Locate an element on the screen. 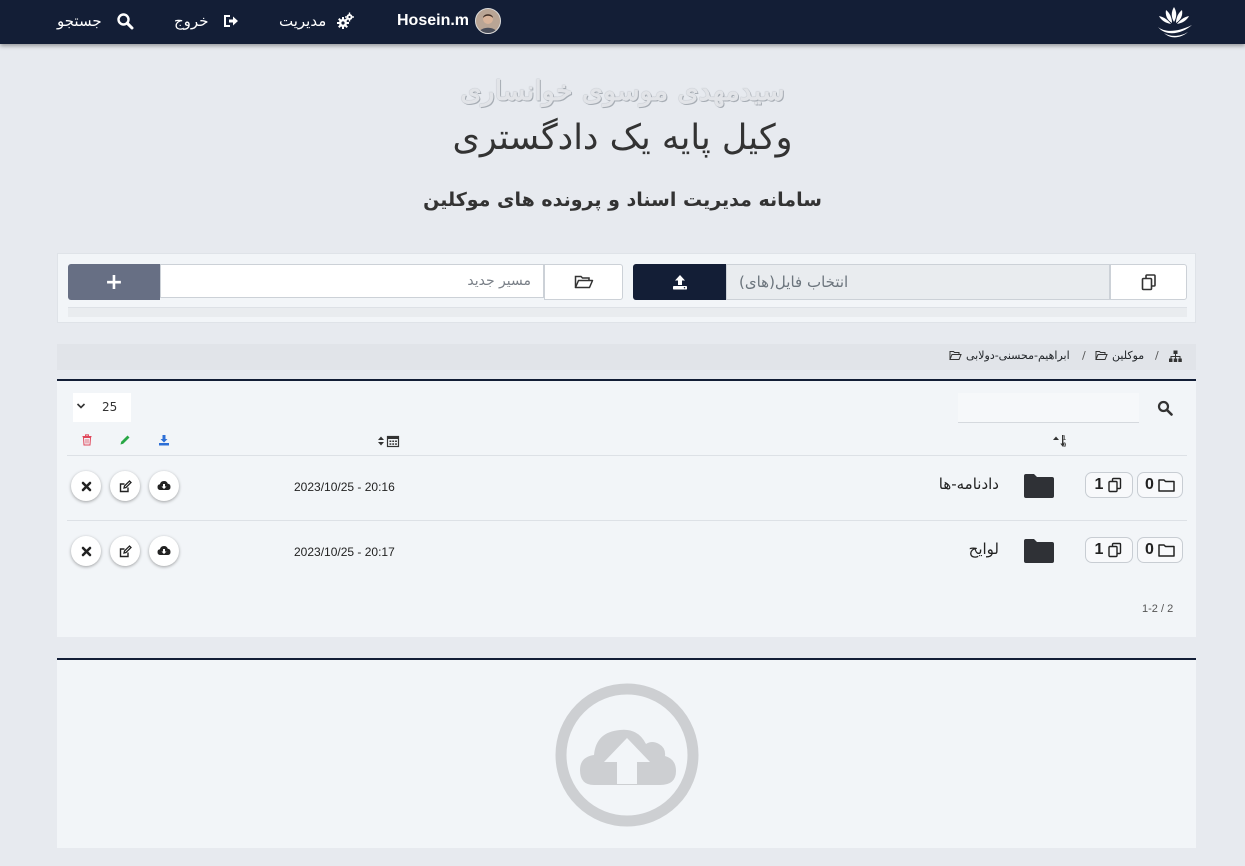 This screenshot has width=1245, height=866. table-search-input is located at coordinates (1048, 408).